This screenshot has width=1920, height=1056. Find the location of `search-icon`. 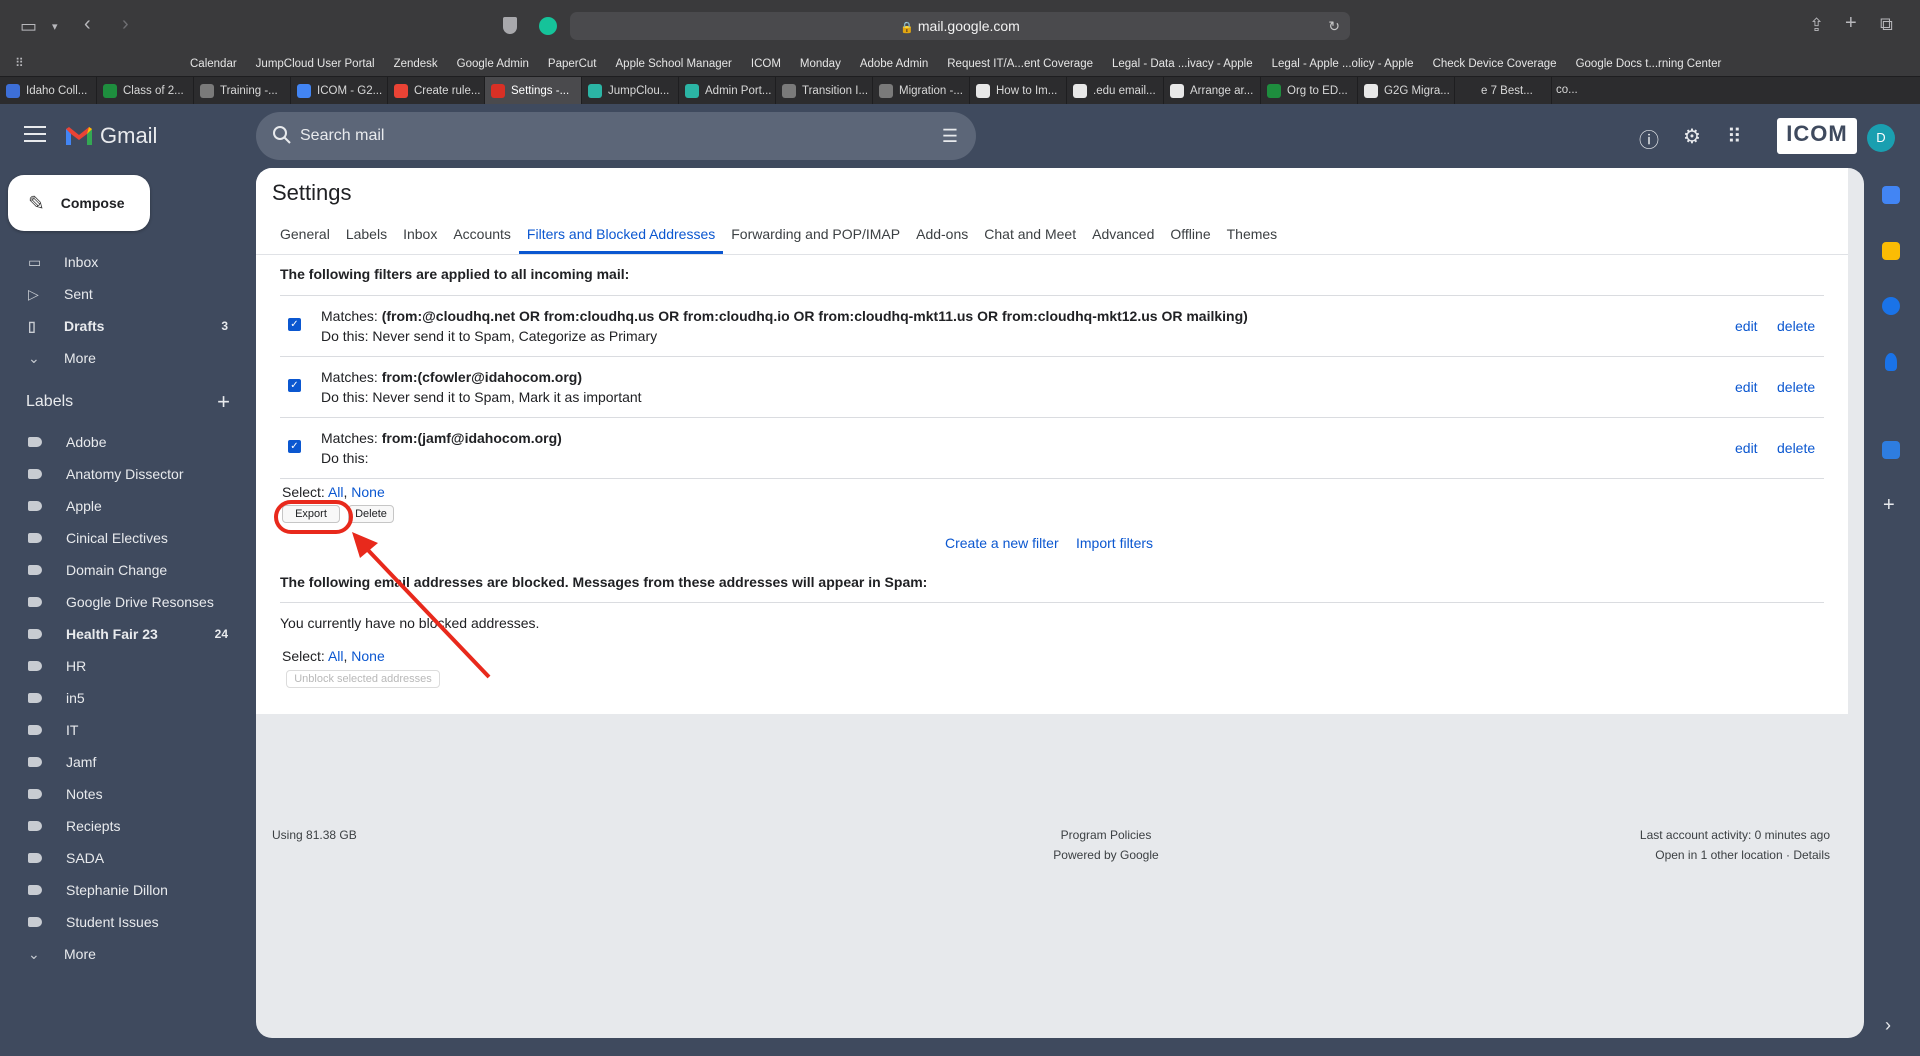

search-icon is located at coordinates (282, 135).